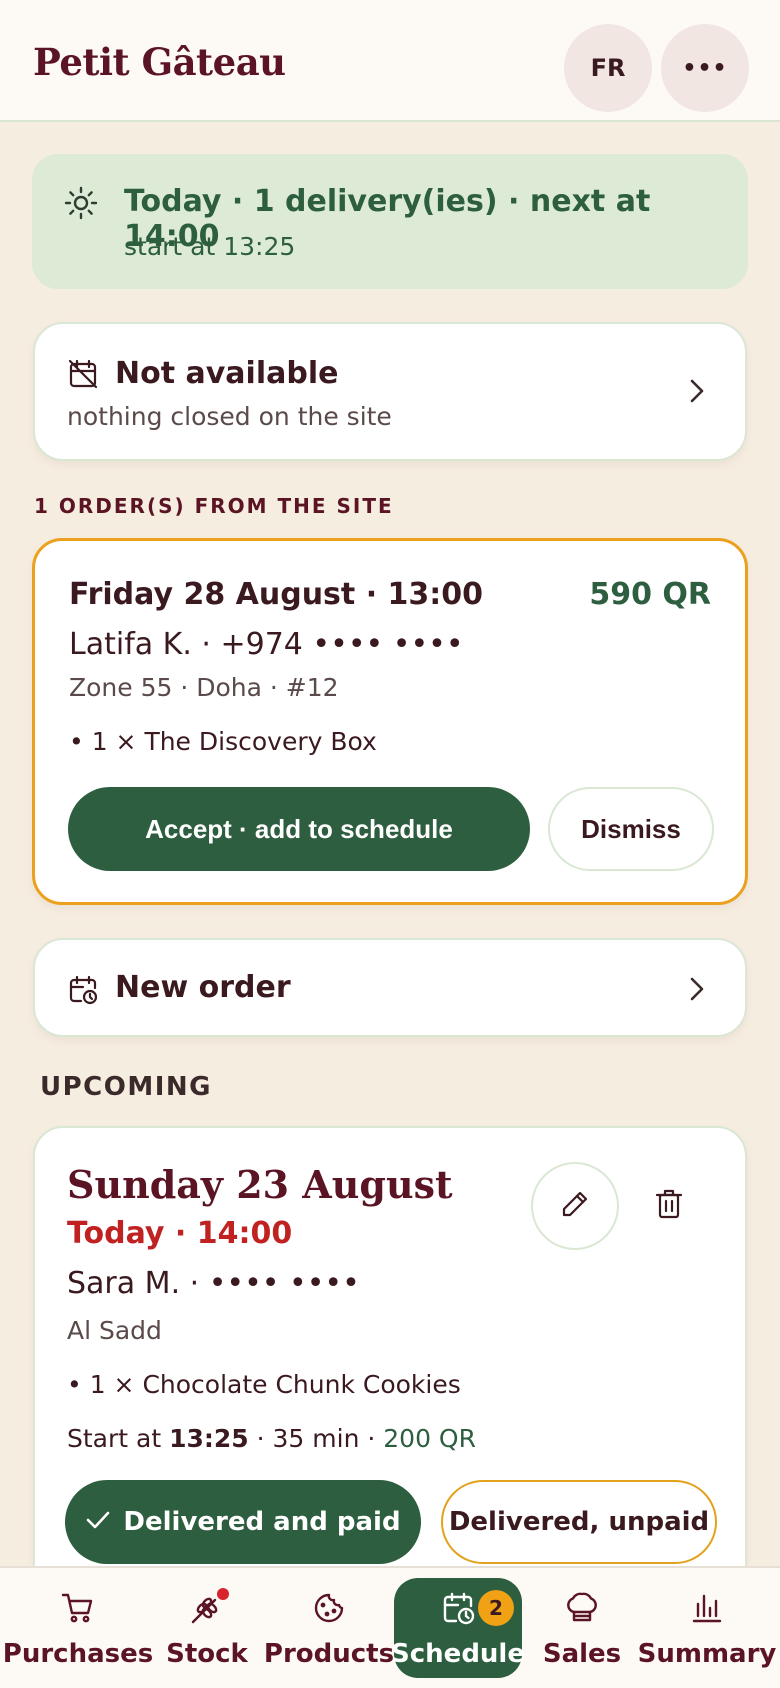 The width and height of the screenshot is (780, 1688). I want to click on today-start-time: start at 13:25, so click(210, 246).